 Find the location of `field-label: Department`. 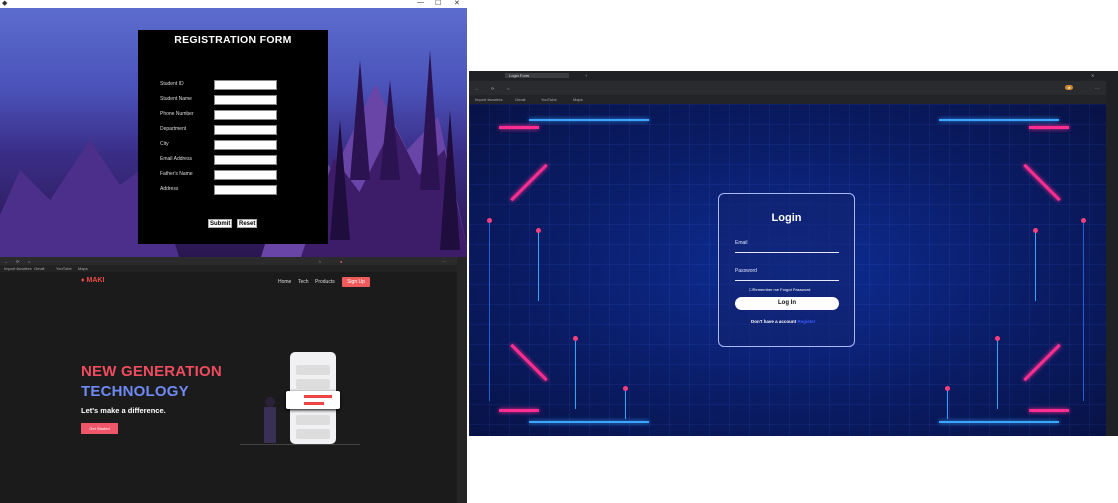

field-label: Department is located at coordinates (173, 129).